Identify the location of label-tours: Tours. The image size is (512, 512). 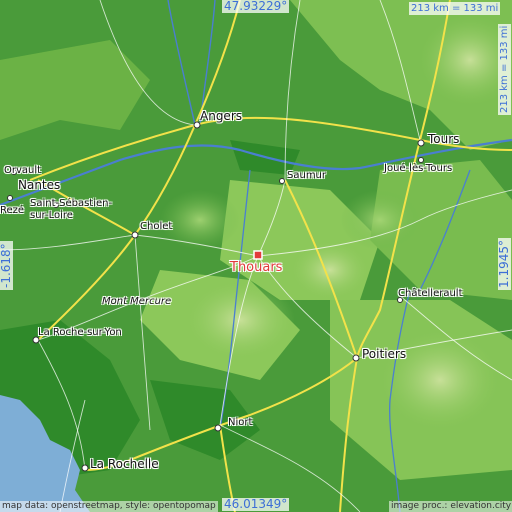
(444, 139).